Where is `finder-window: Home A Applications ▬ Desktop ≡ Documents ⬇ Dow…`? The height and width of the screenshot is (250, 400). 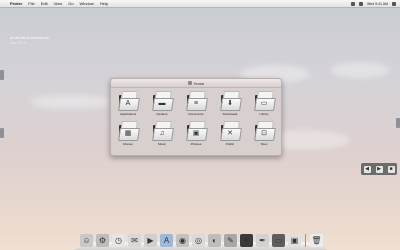
finder-window: Home A Applications ▬ Desktop ≡ Documents ⬇ Dow… is located at coordinates (196, 117).